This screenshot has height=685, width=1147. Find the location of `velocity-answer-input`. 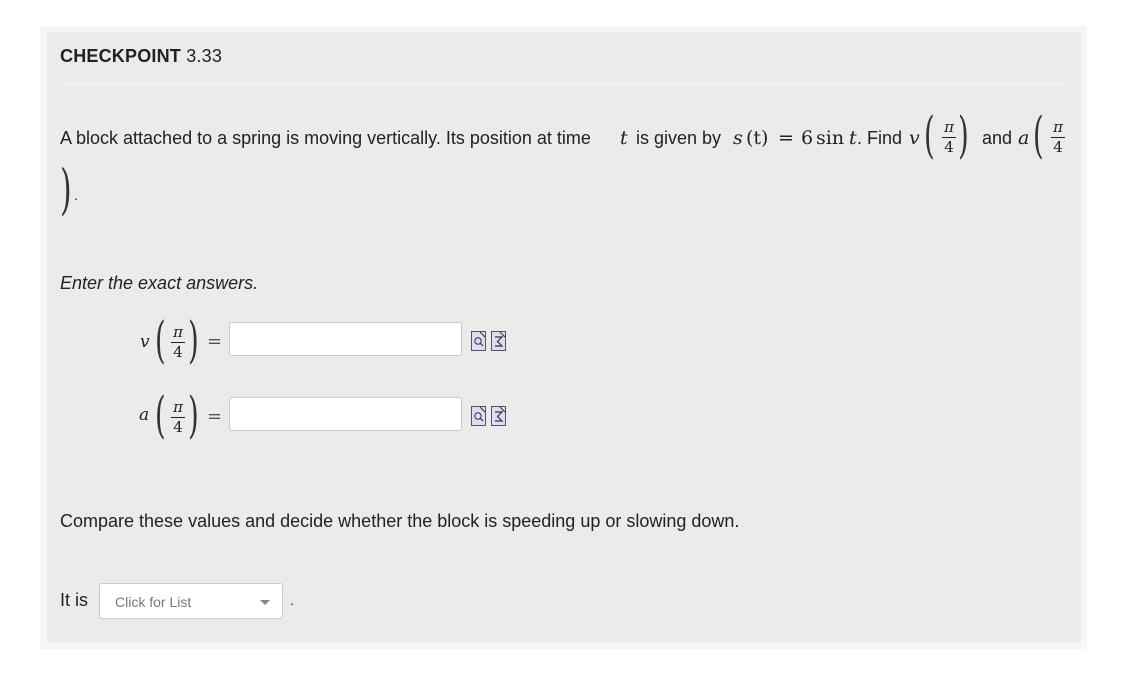

velocity-answer-input is located at coordinates (345, 339).